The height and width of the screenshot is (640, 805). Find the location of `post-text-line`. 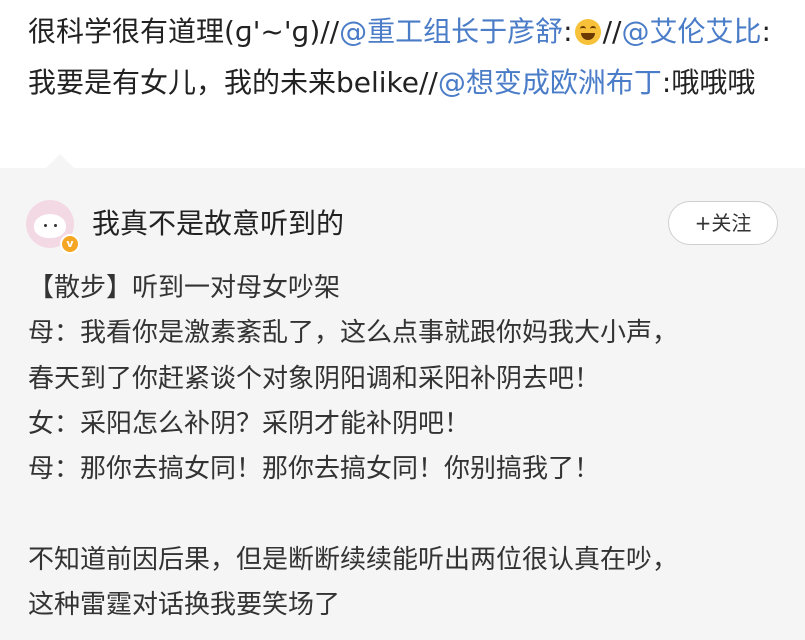

post-text-line is located at coordinates (410, 514).